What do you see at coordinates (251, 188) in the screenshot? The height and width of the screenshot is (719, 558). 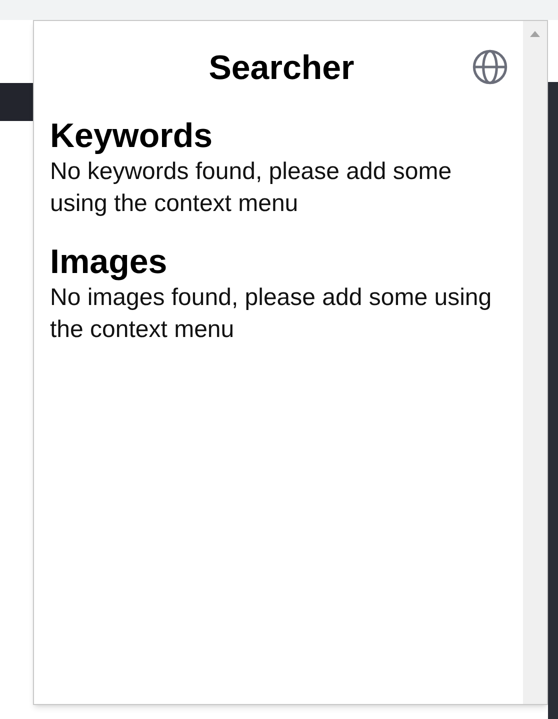 I see `empty-message: No keywords found, please add some using the context menu` at bounding box center [251, 188].